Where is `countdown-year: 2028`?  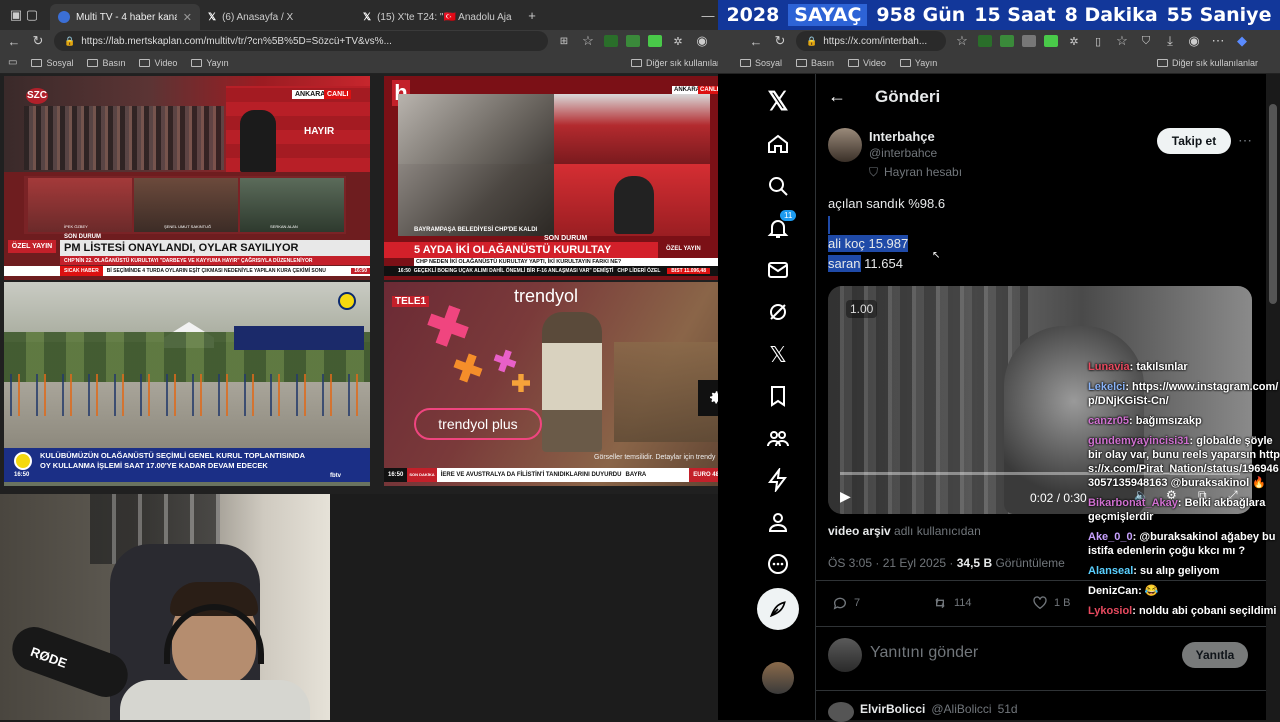
countdown-year: 2028 is located at coordinates (753, 15).